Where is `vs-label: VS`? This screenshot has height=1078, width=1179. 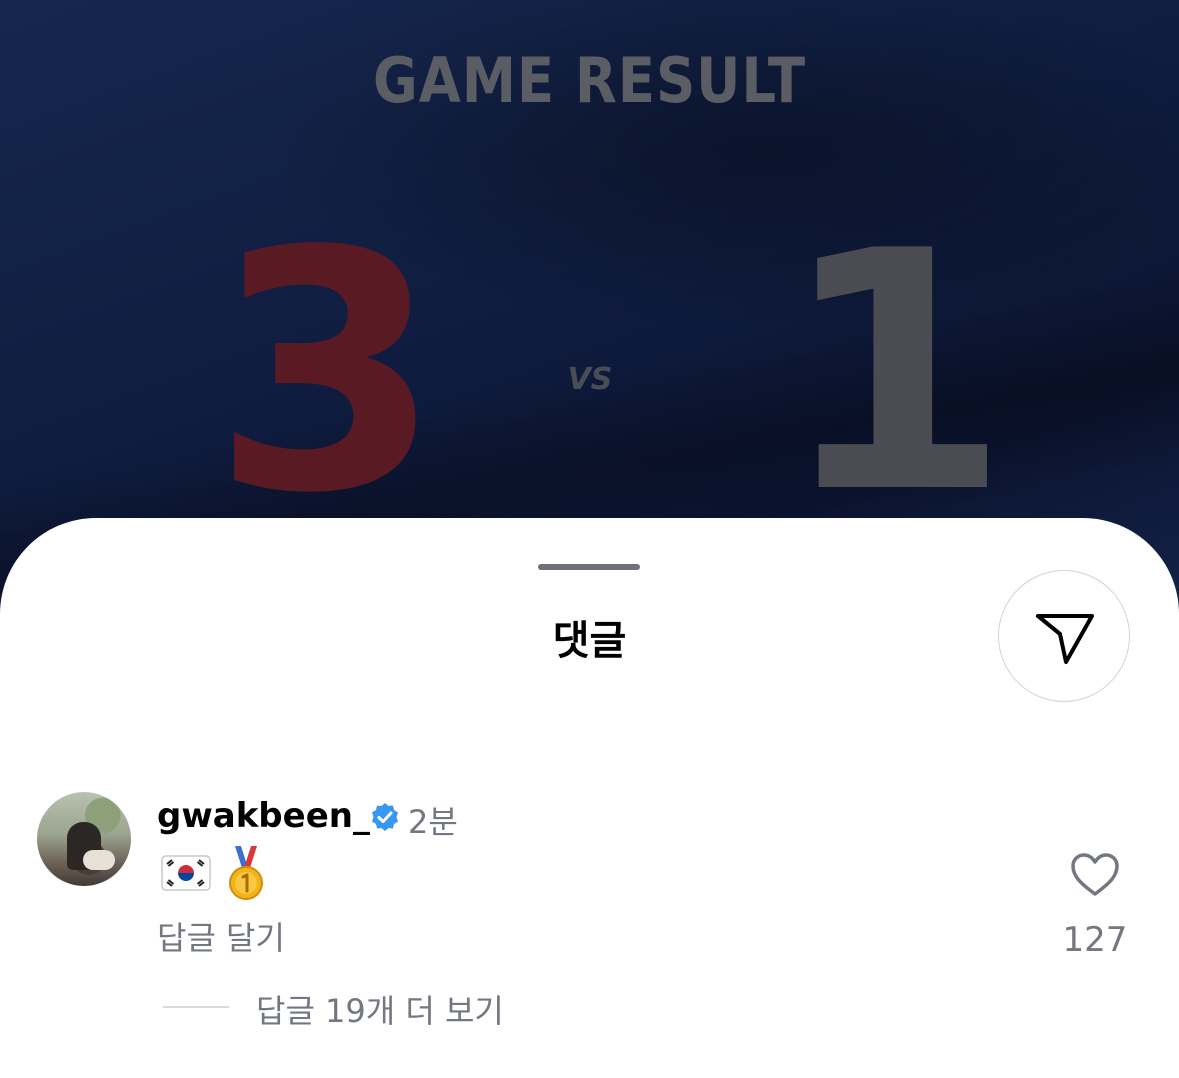 vs-label: VS is located at coordinates (590, 379).